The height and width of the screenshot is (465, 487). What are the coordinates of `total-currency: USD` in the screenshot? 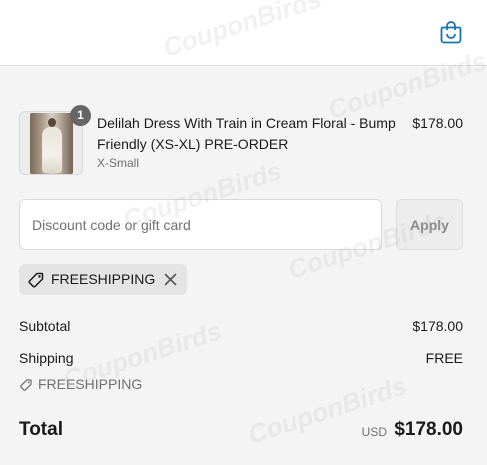 It's located at (374, 432).